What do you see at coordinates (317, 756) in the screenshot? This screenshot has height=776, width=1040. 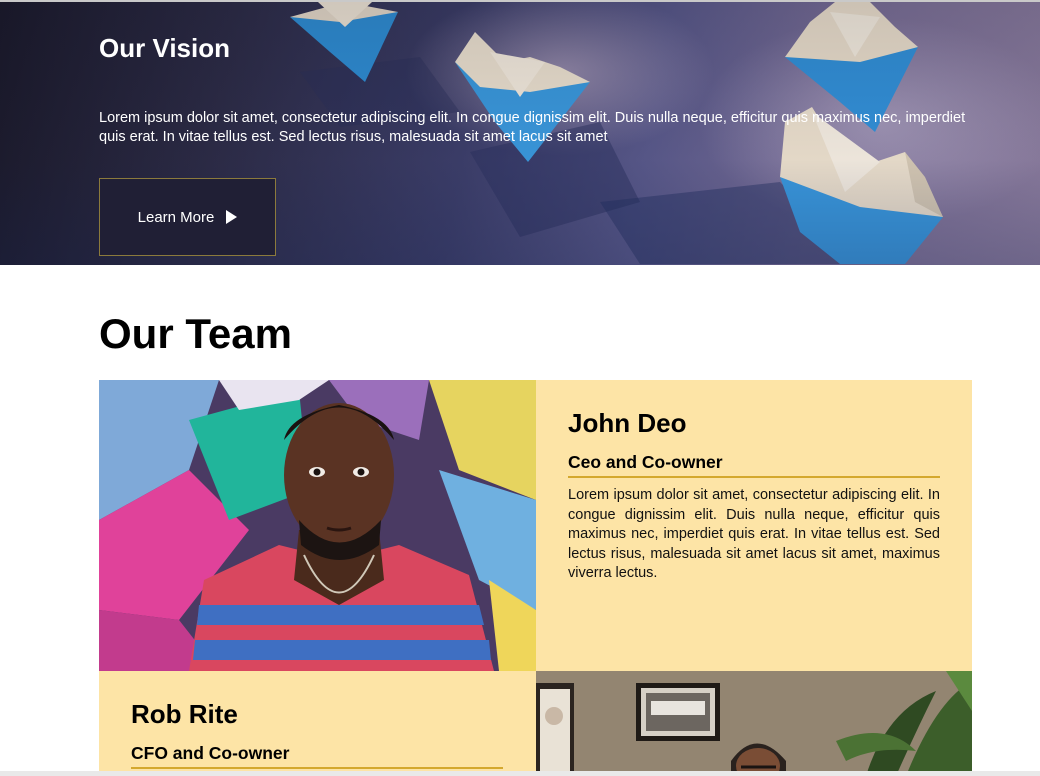 I see `member-role: CFO and Co-owner` at bounding box center [317, 756].